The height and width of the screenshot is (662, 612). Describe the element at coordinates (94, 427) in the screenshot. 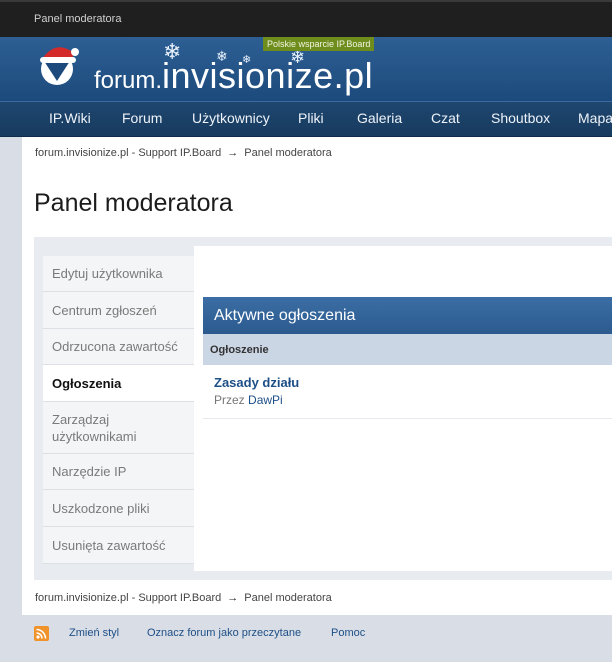

I see `sidebar-item-label: Zarządzaj użytkownikami` at that location.